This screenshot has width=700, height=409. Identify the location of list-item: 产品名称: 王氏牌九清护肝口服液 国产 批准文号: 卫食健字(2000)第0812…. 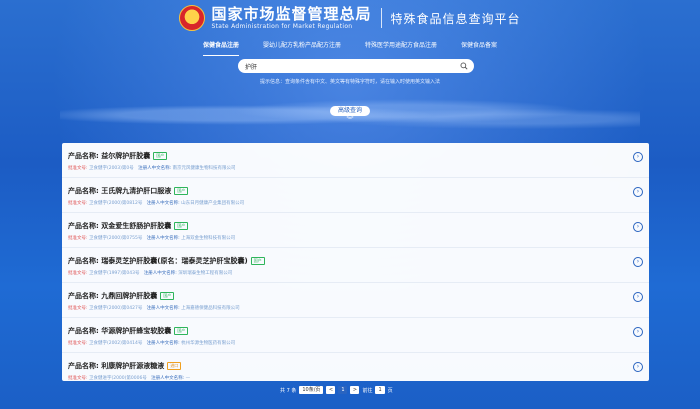
(355, 195).